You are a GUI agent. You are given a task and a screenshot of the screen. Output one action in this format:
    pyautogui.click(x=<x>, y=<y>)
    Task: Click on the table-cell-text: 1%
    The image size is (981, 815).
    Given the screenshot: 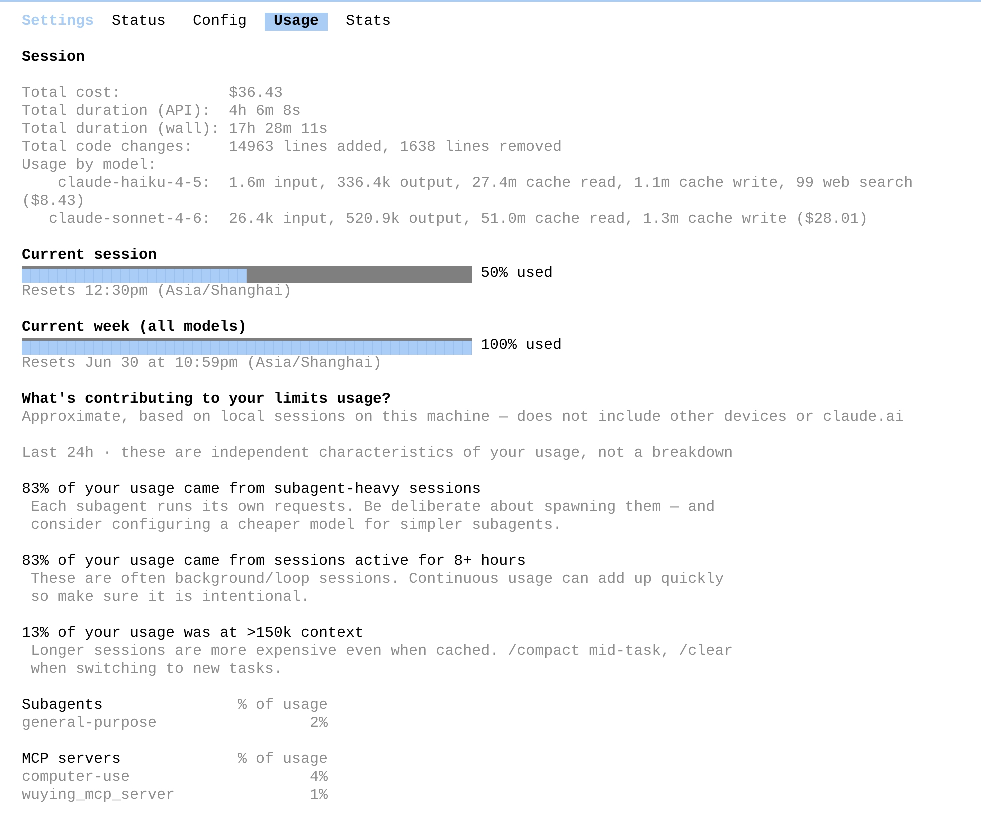 What is the action you would take?
    pyautogui.click(x=318, y=796)
    